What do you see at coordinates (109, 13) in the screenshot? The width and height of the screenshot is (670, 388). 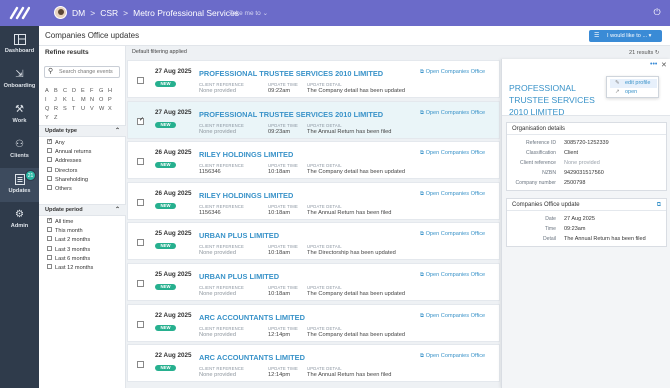 I see `breadcrumb-item: CSR` at bounding box center [109, 13].